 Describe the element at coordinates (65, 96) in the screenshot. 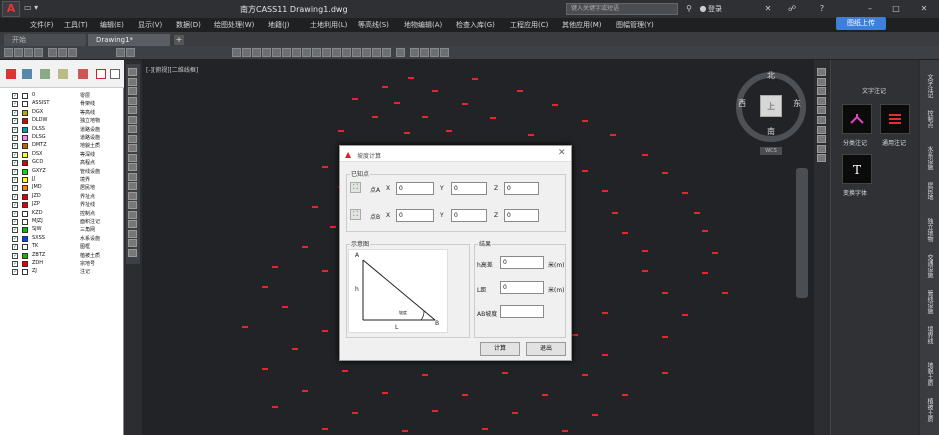

I see `layer-row: 0 零层` at that location.